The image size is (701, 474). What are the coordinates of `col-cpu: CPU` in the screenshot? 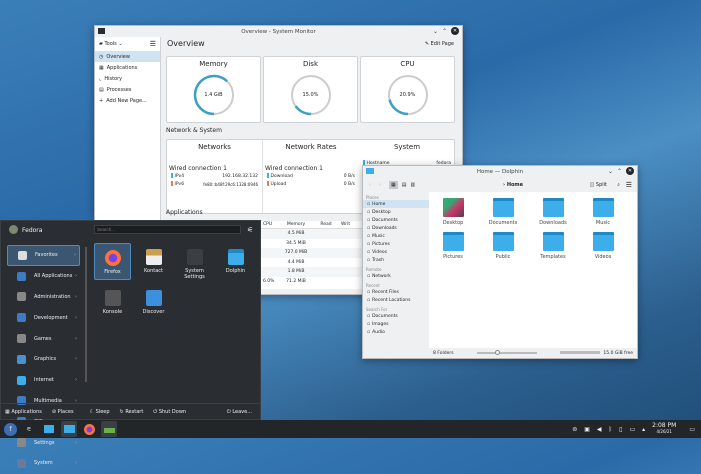 It's located at (271, 224).